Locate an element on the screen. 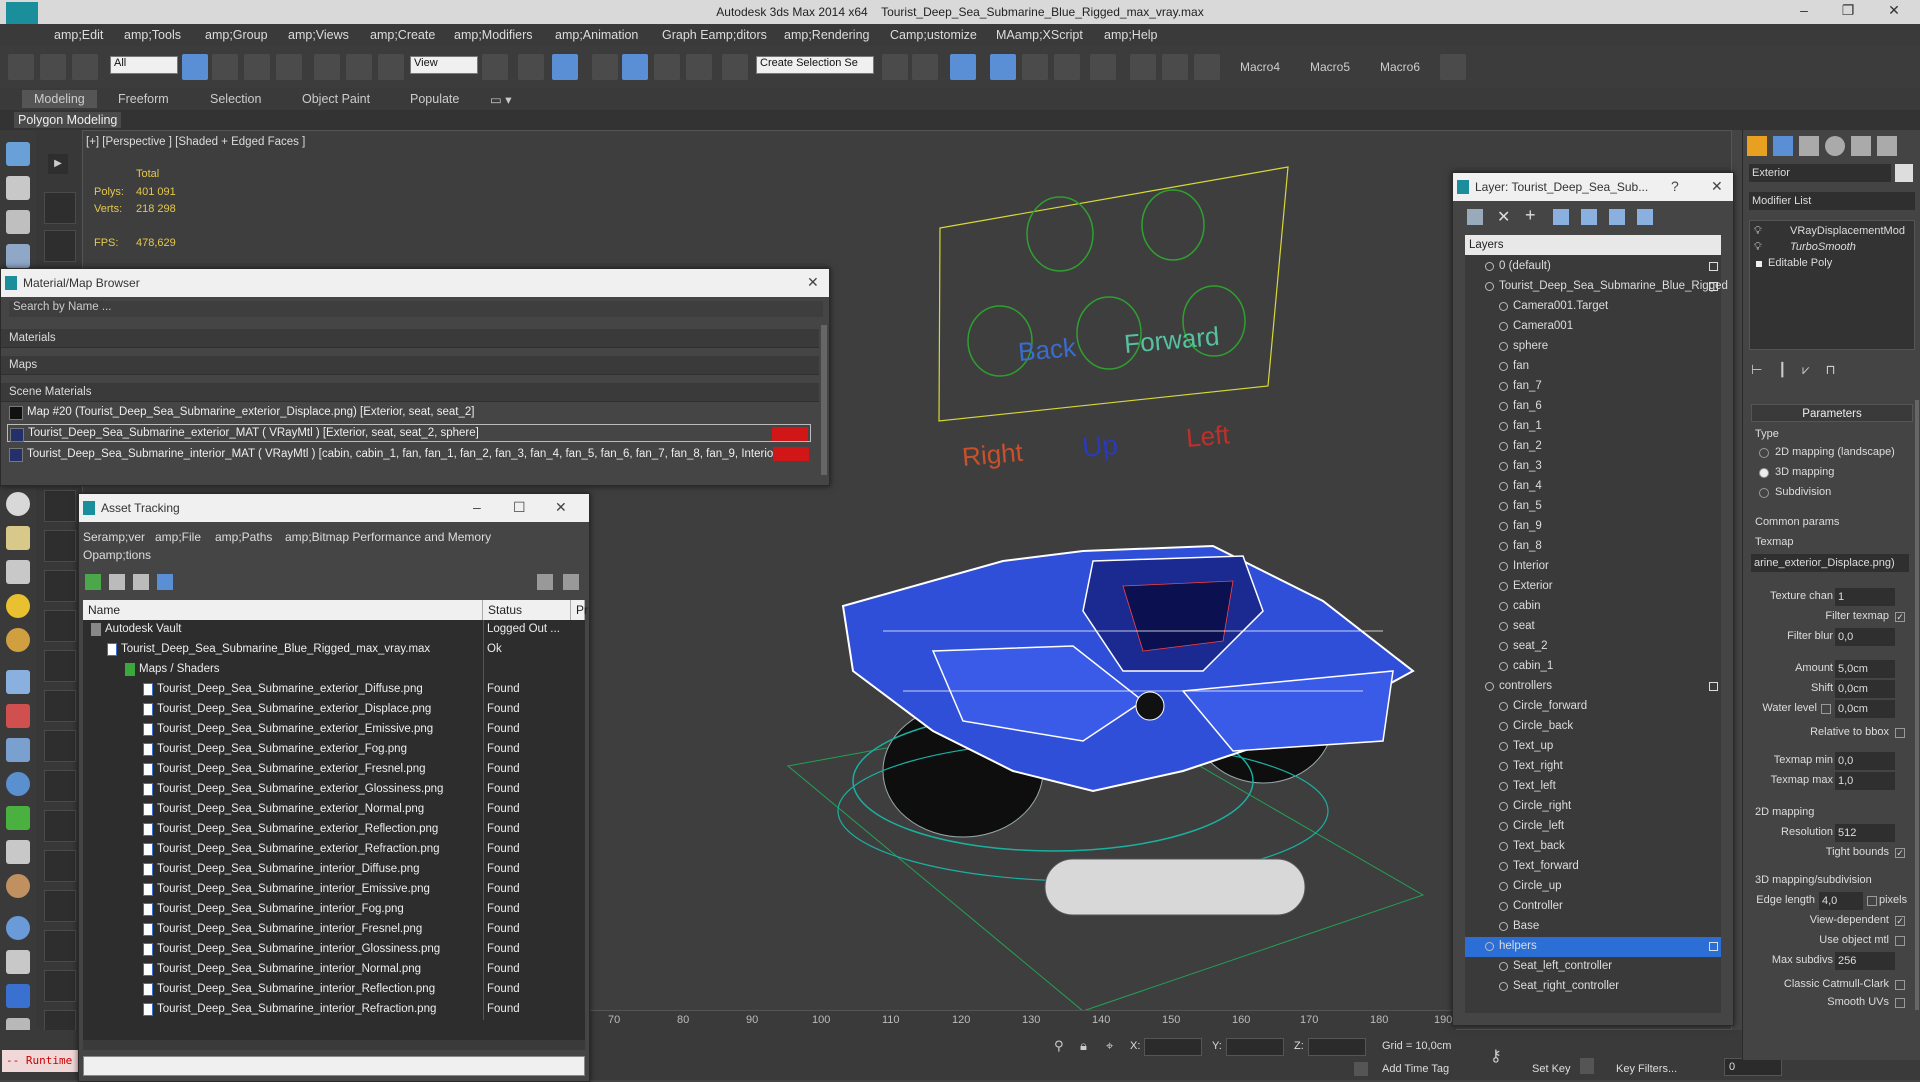  tab-freeform: Freeform is located at coordinates (143, 99).